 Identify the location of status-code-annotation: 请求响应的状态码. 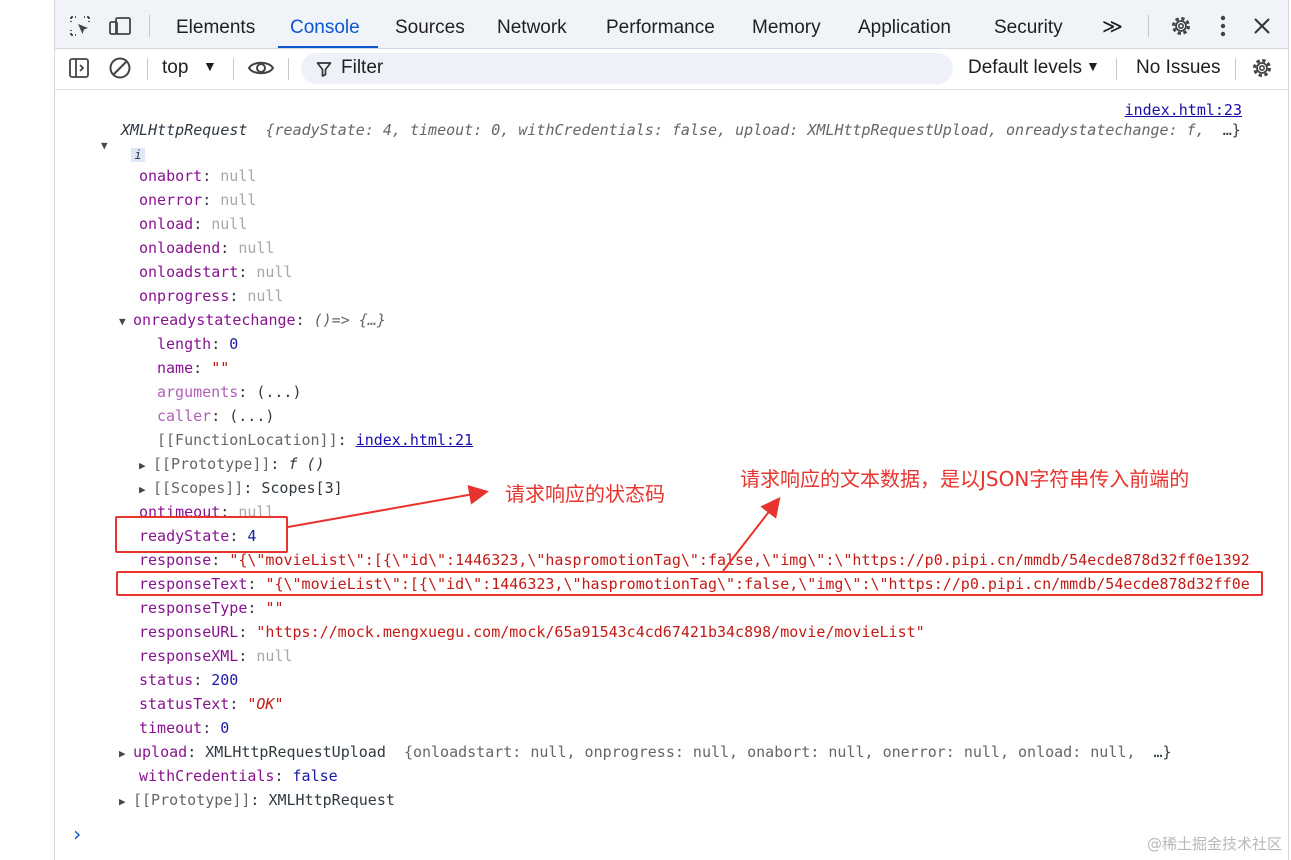
(585, 494).